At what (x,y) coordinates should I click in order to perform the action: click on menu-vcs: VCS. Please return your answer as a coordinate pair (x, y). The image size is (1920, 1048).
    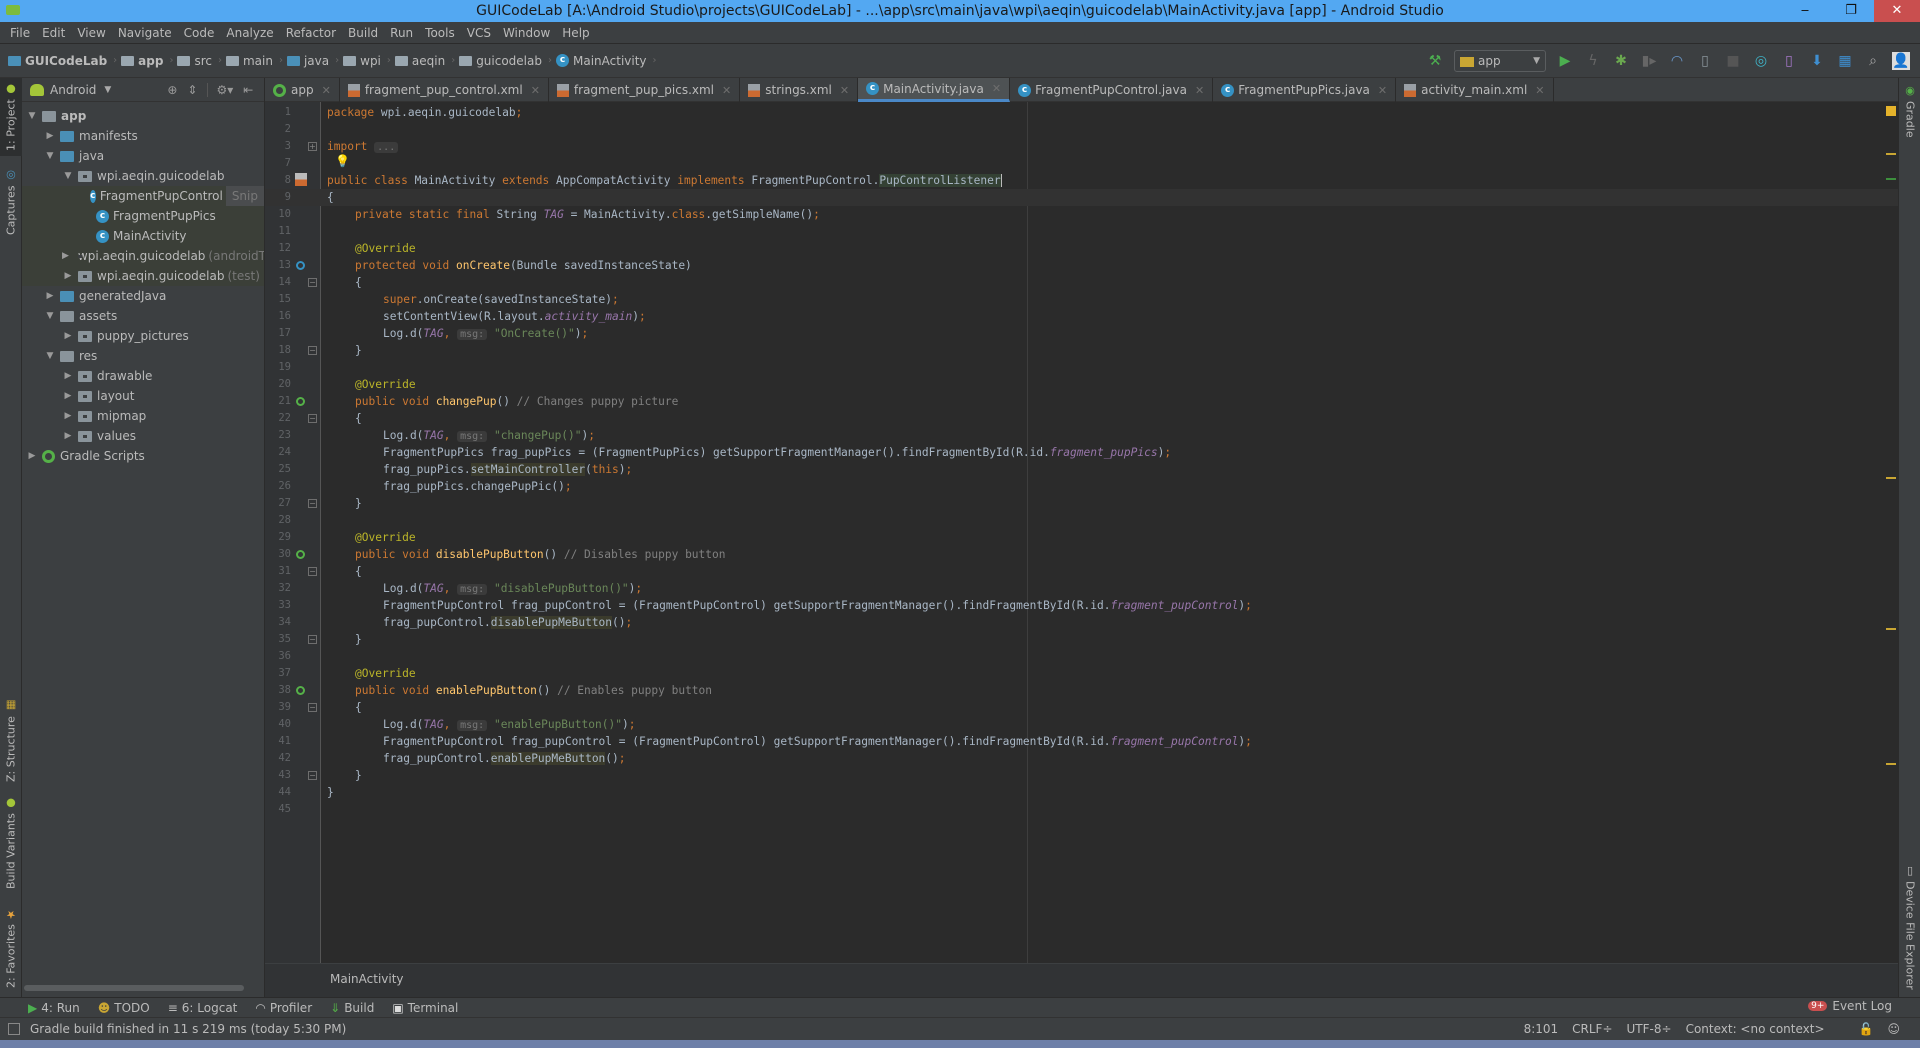
    Looking at the image, I should click on (479, 33).